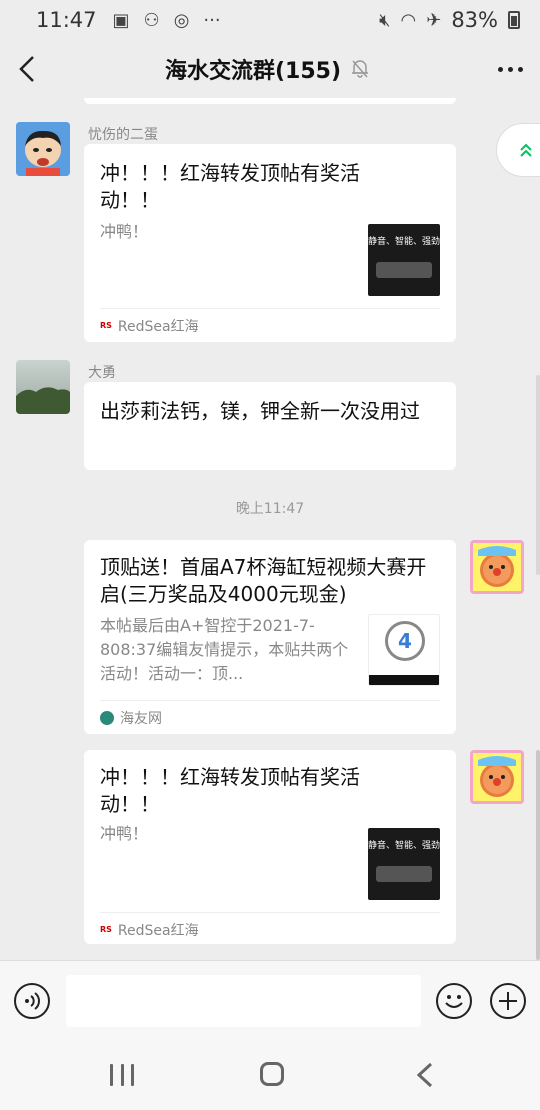 The width and height of the screenshot is (540, 1110). I want to click on message-text: 出莎莉法钙，镁，钾全新一次没用过, so click(260, 411).